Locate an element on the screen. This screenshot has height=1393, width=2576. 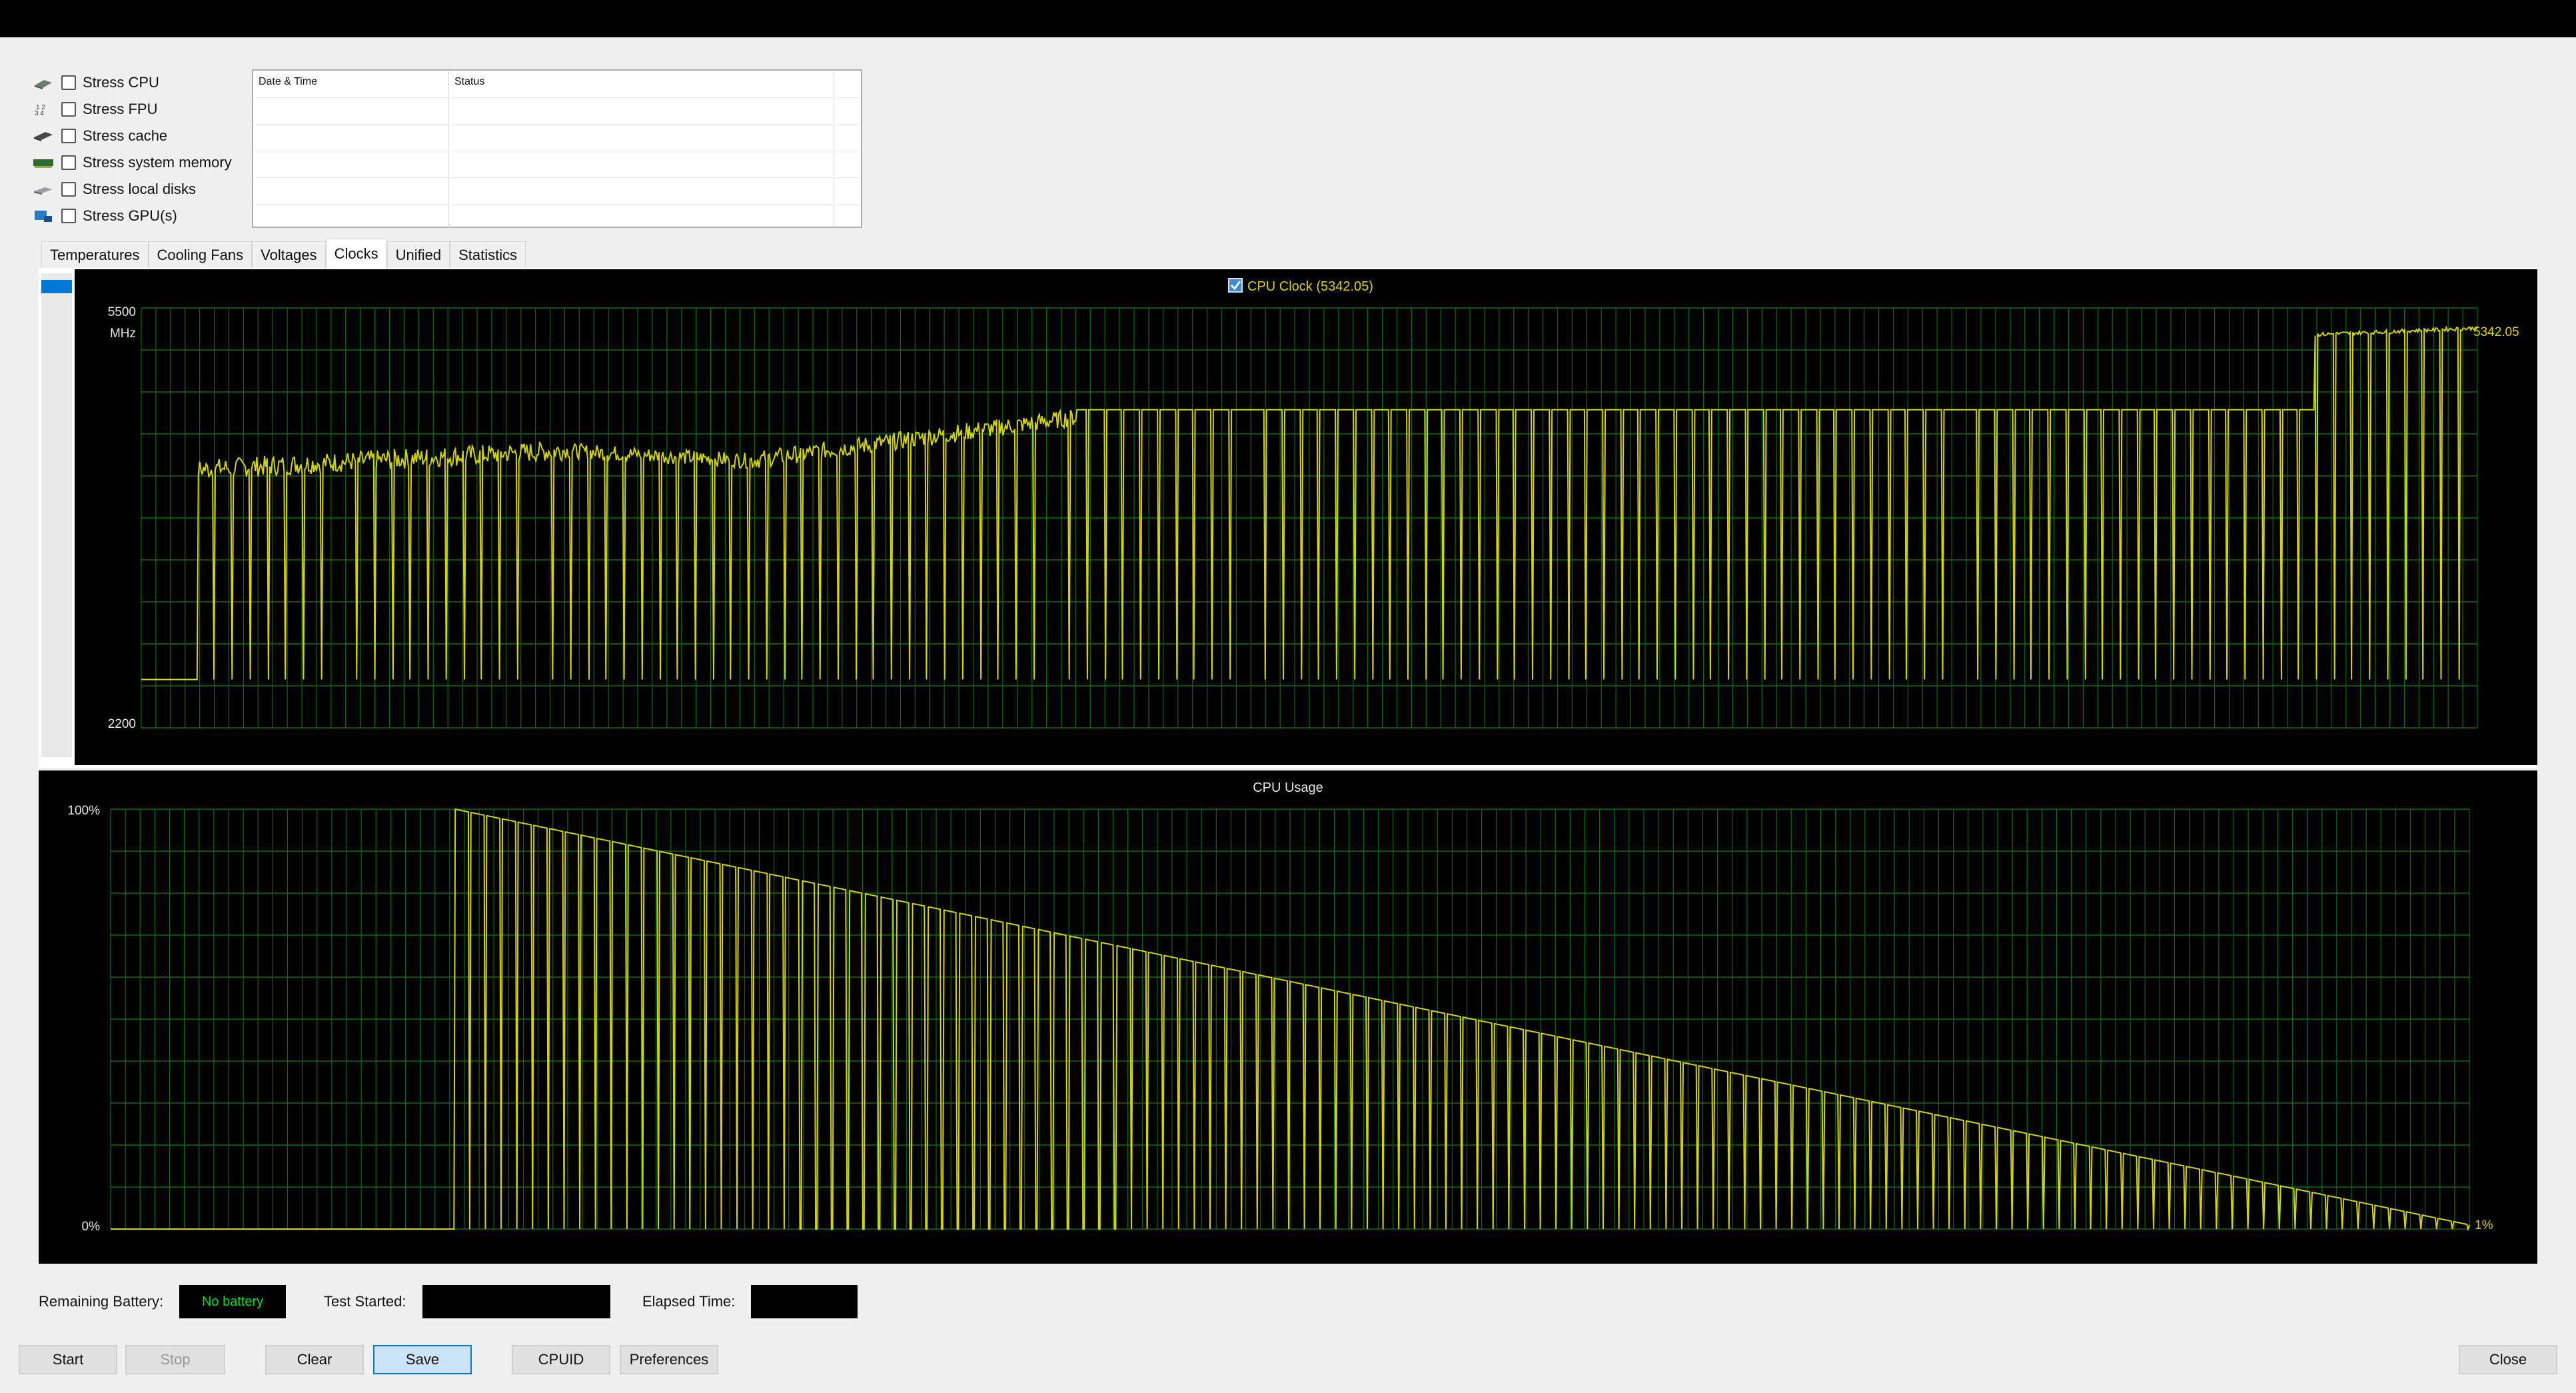
event-log-table: Date & Time Status is located at coordinates (557, 149).